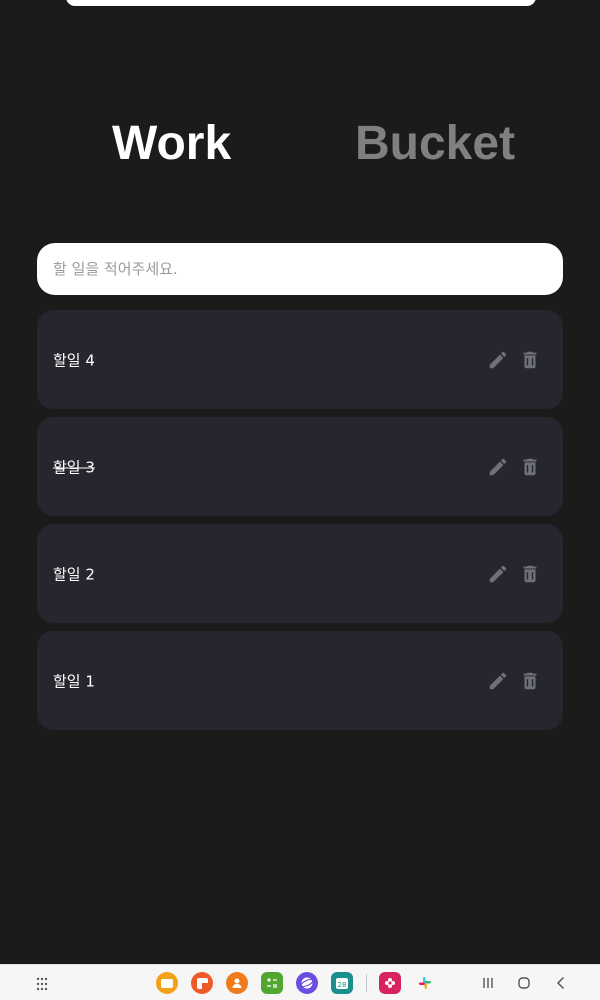 The image size is (600, 1000). I want to click on app-dock: 28, so click(302, 983).